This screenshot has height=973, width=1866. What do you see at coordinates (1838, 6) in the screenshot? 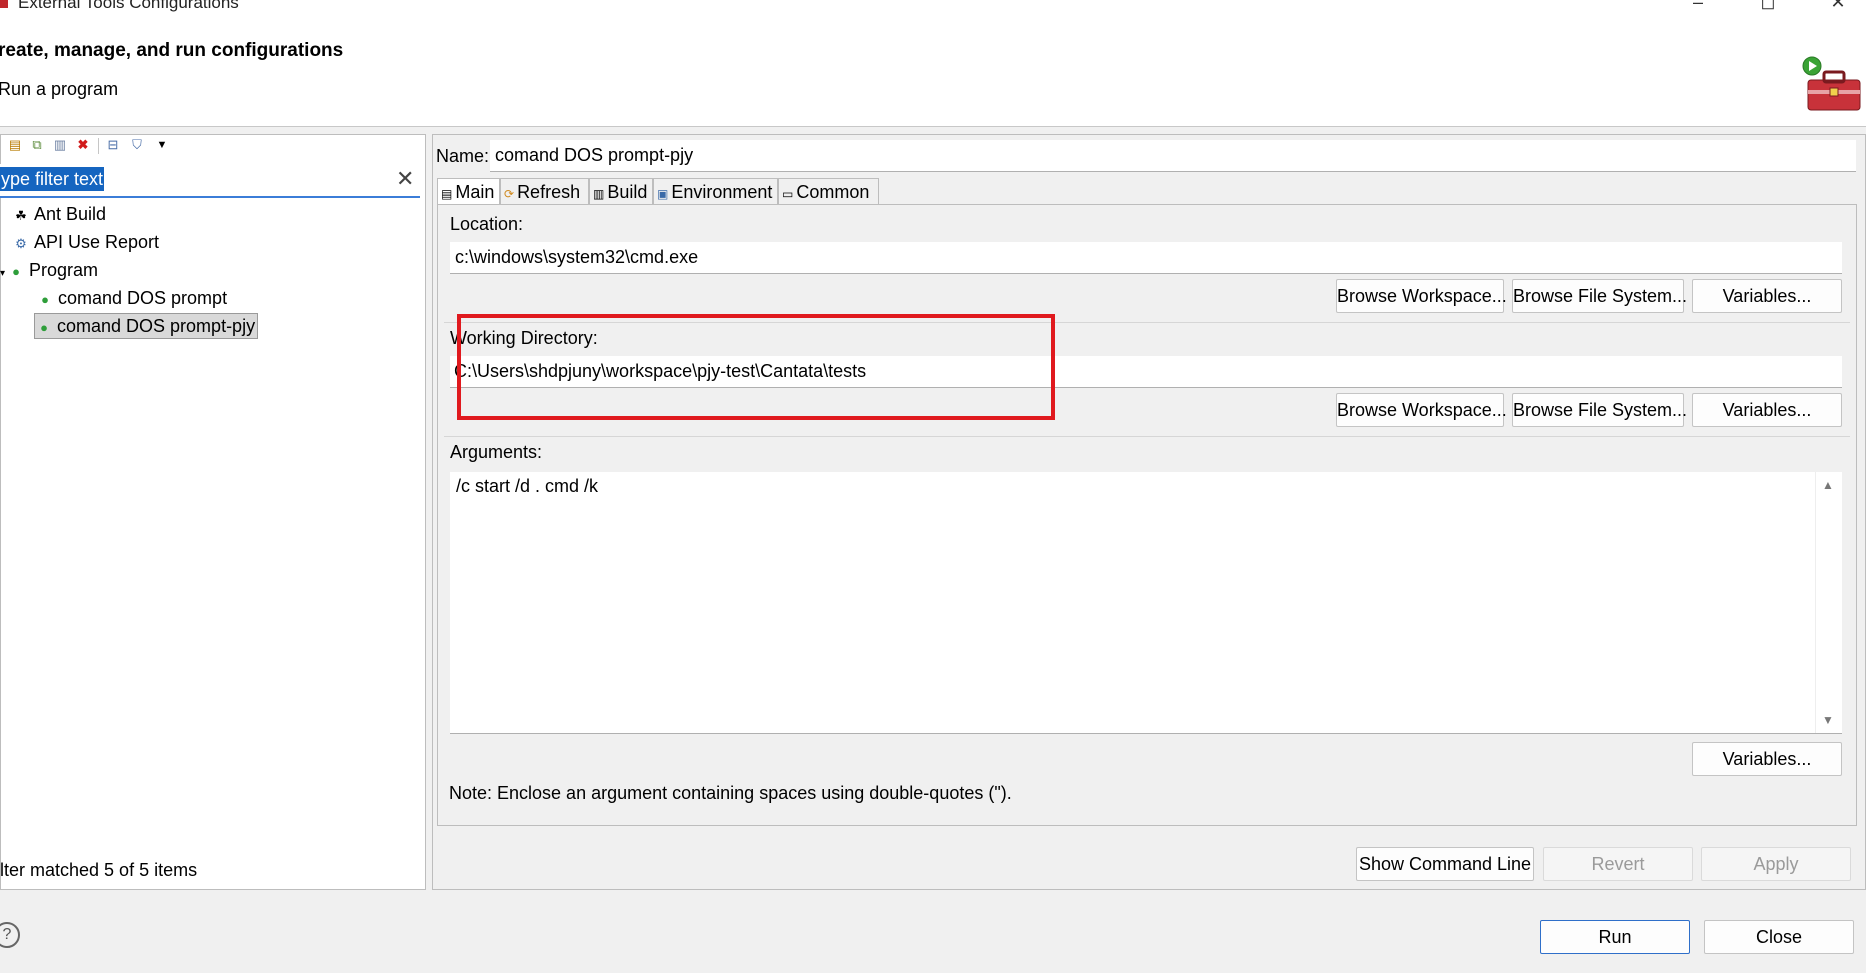
I see `close-window-button: ✕` at bounding box center [1838, 6].